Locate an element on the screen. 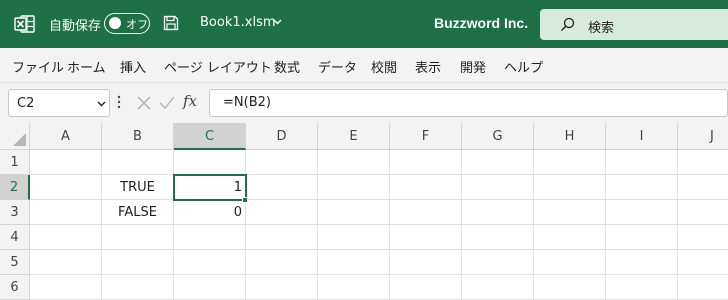 The image size is (728, 300). menu-developer: 開発 is located at coordinates (473, 66).